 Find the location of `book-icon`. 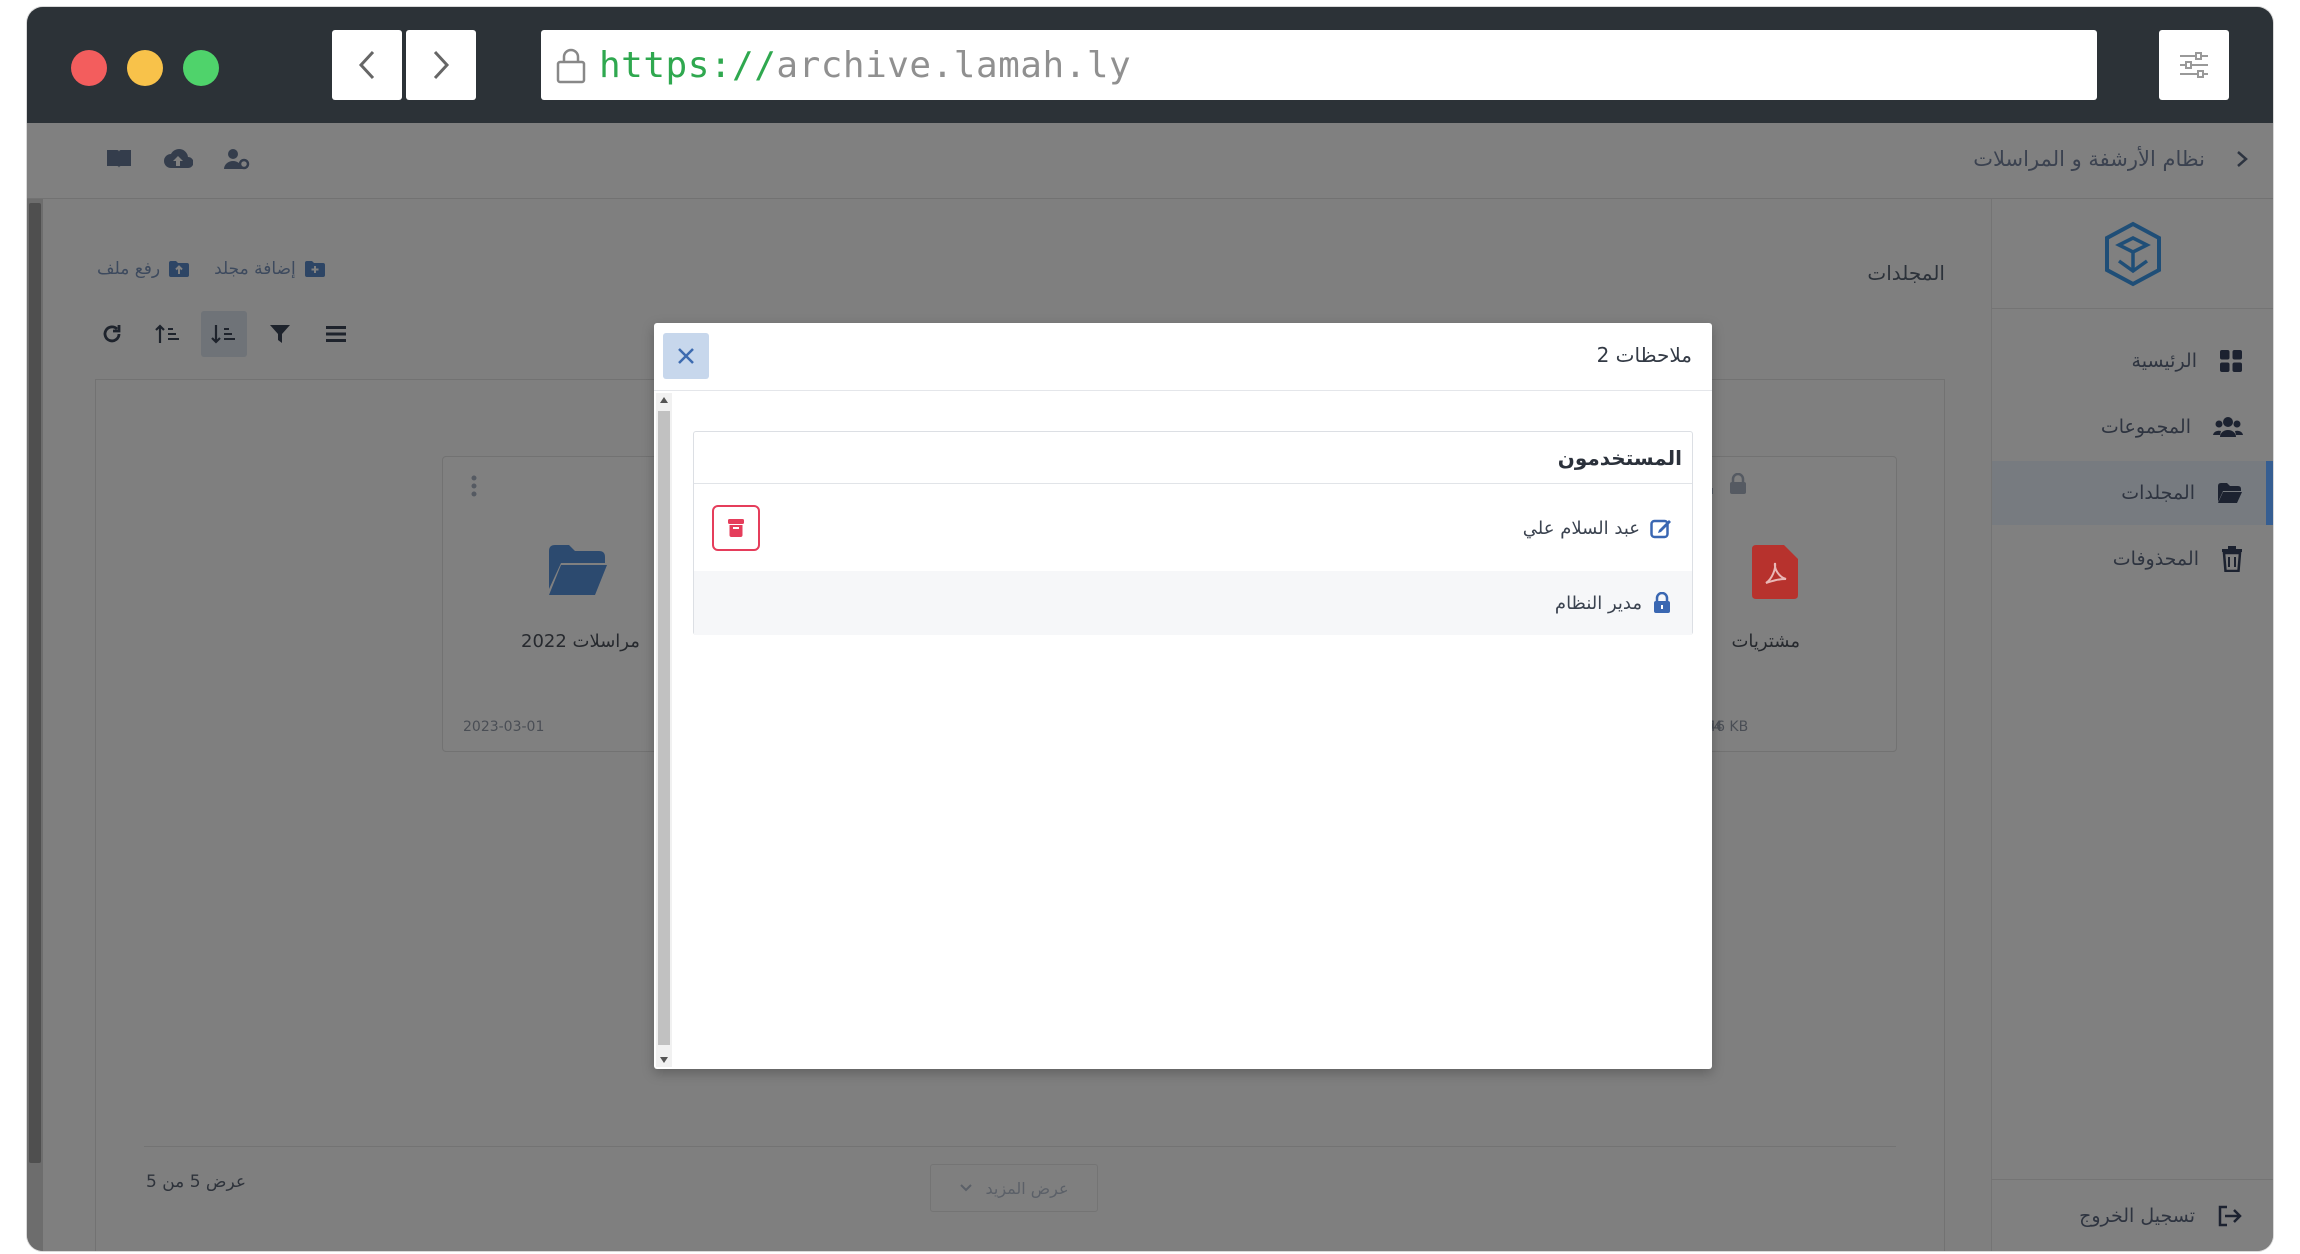

book-icon is located at coordinates (119, 159).